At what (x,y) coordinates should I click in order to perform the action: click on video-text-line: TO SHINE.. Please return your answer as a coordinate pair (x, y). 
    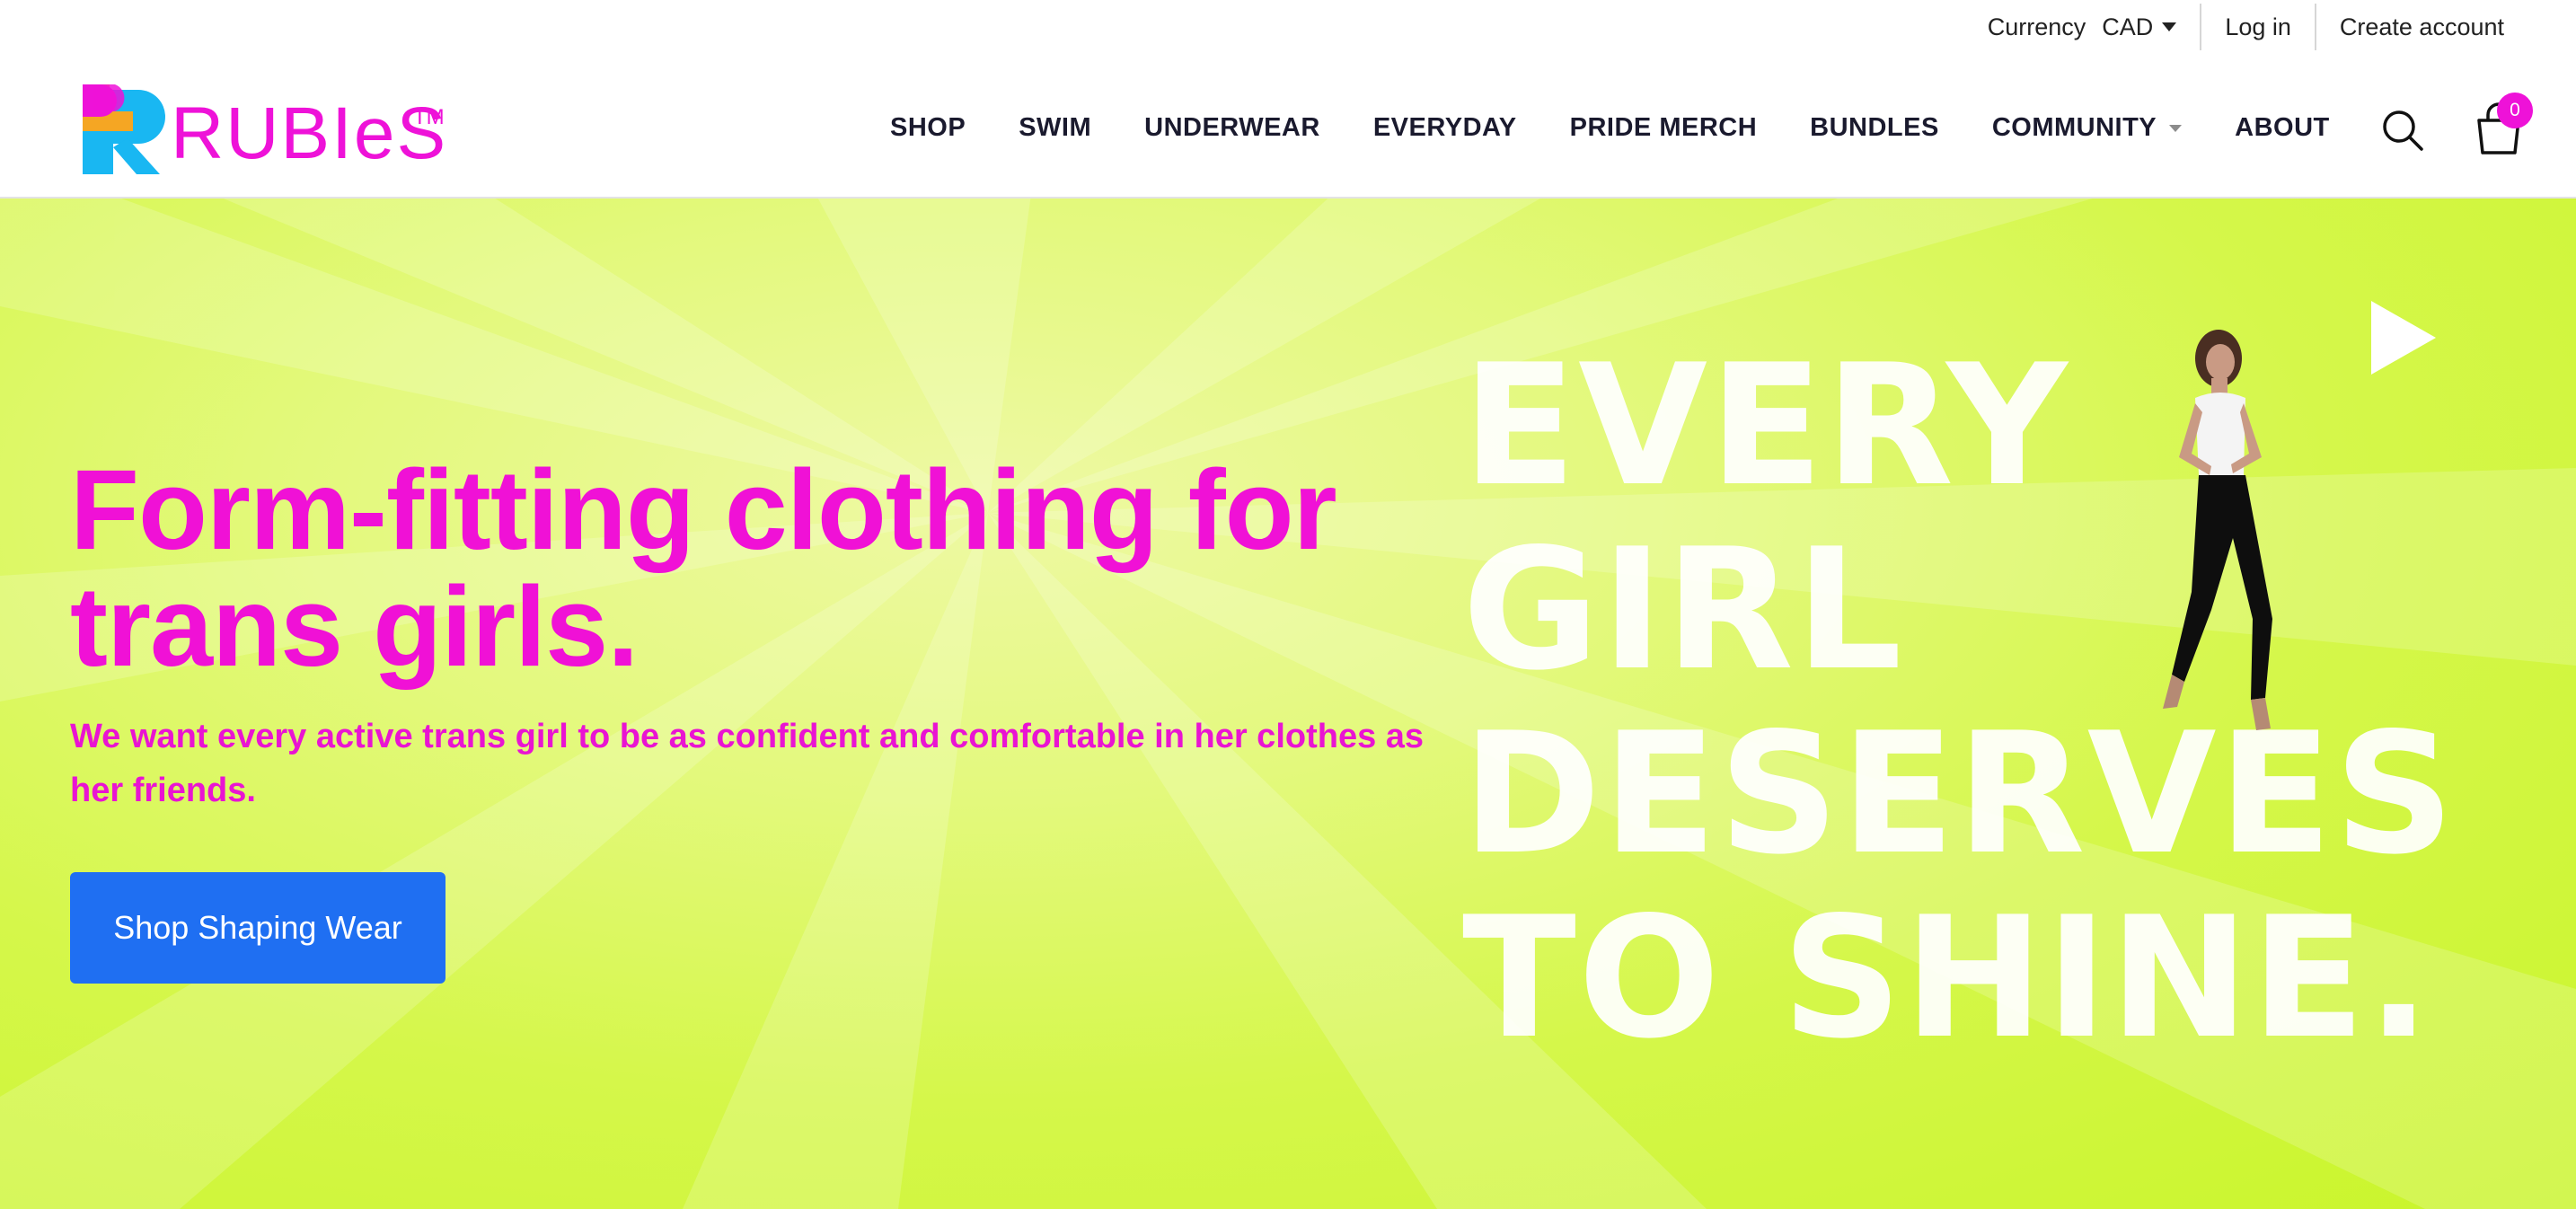
    Looking at the image, I should click on (1947, 978).